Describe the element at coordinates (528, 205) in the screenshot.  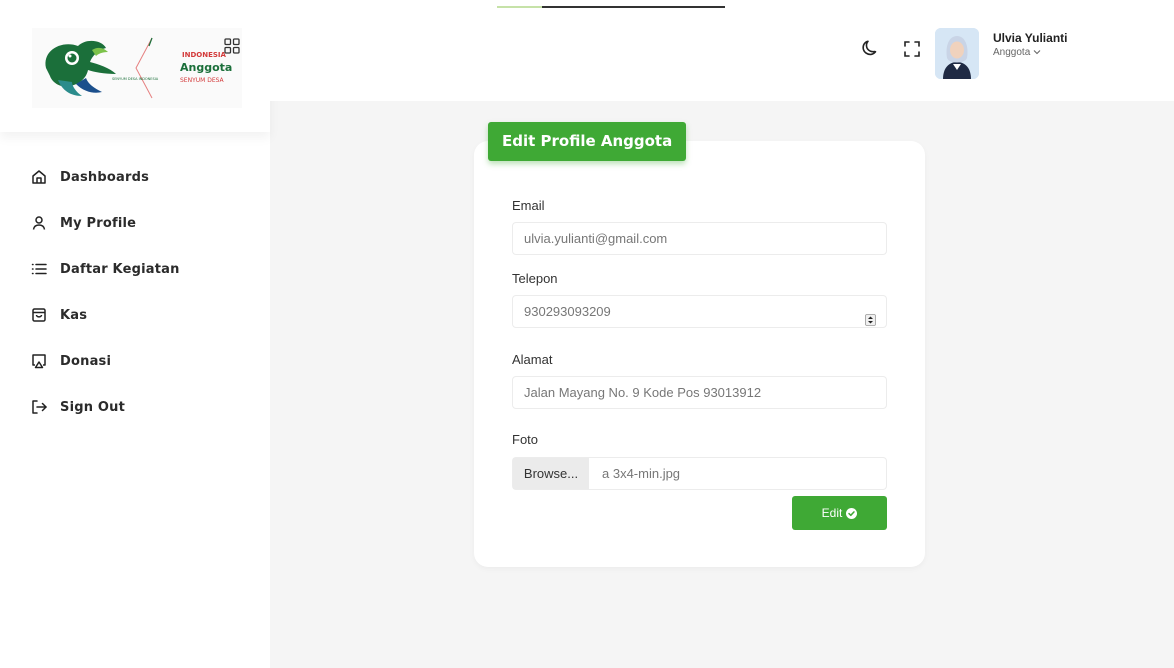
I see `email-label: Email` at that location.